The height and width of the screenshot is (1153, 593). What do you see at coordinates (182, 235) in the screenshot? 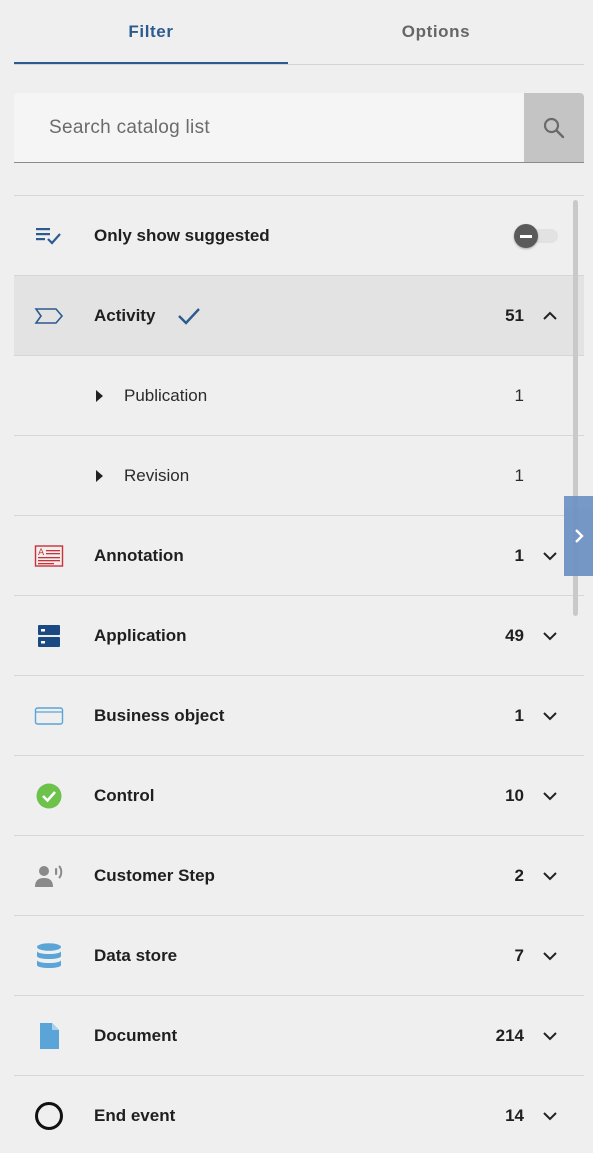
I see `only-show-suggested-label: Only show suggested` at bounding box center [182, 235].